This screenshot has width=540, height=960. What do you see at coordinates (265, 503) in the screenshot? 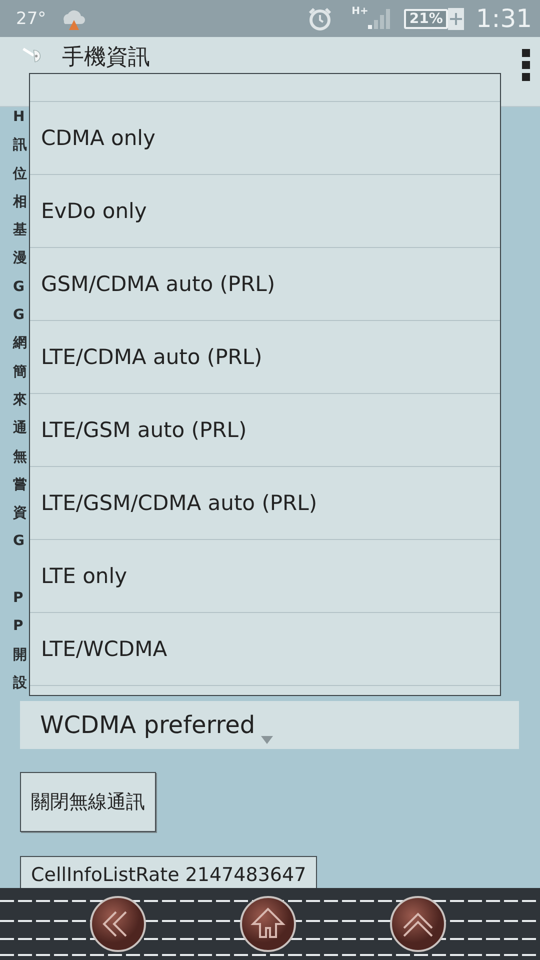
I see `network-option: LTE/GSM/CDMA auto (PRL)` at bounding box center [265, 503].